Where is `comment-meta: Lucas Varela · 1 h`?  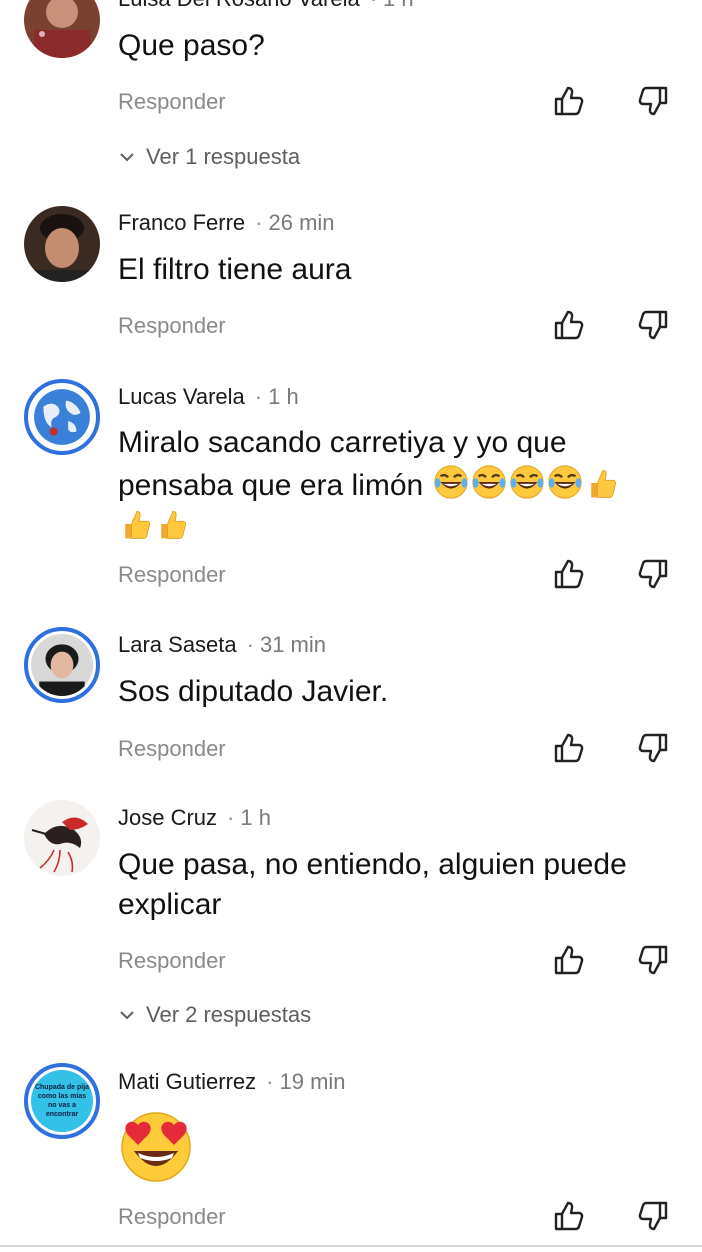
comment-meta: Lucas Varela · 1 h is located at coordinates (208, 397).